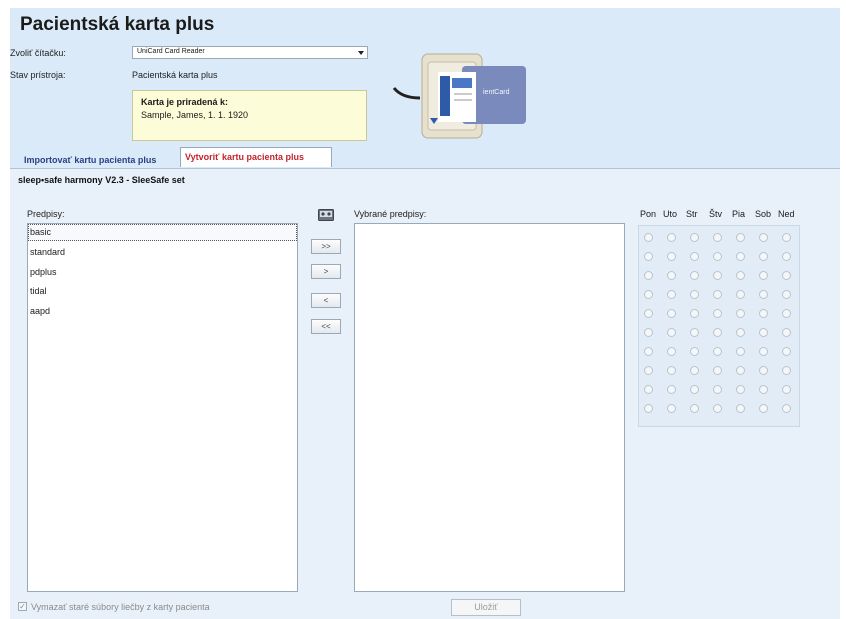  What do you see at coordinates (38, 53) in the screenshot?
I see `reader-label: Zvoliť čítačku:` at bounding box center [38, 53].